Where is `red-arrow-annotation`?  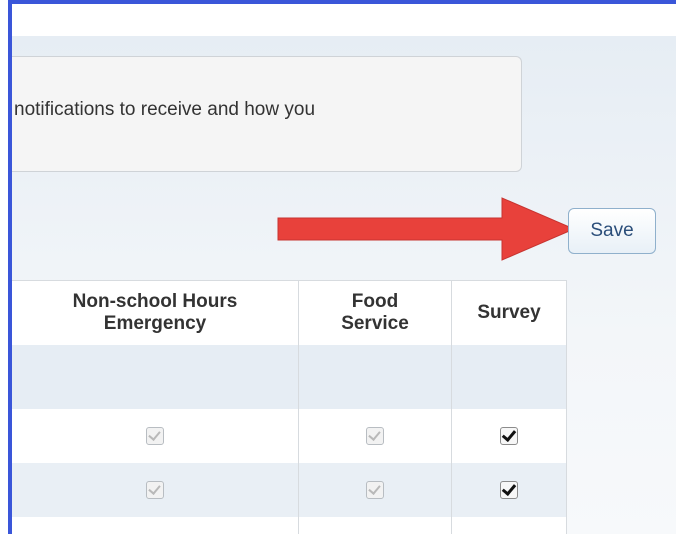 red-arrow-annotation is located at coordinates (426, 229).